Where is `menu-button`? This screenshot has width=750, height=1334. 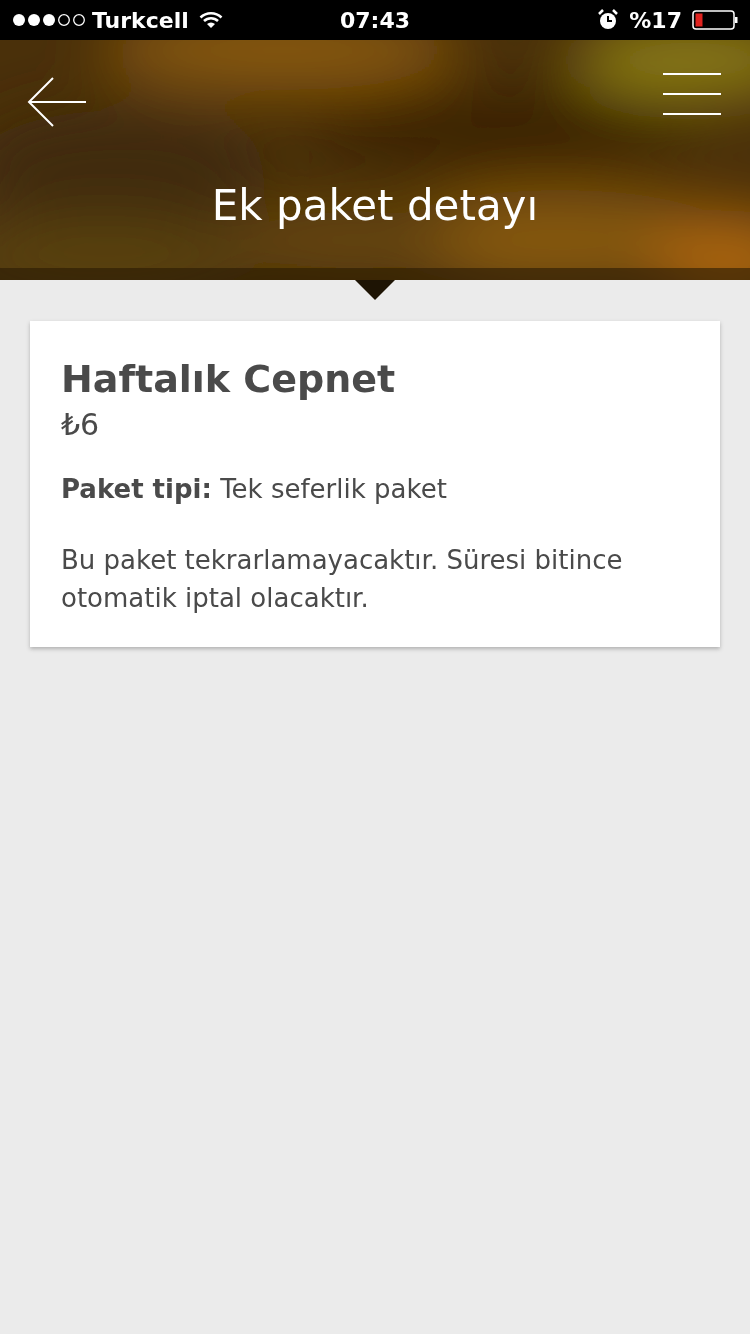 menu-button is located at coordinates (692, 94).